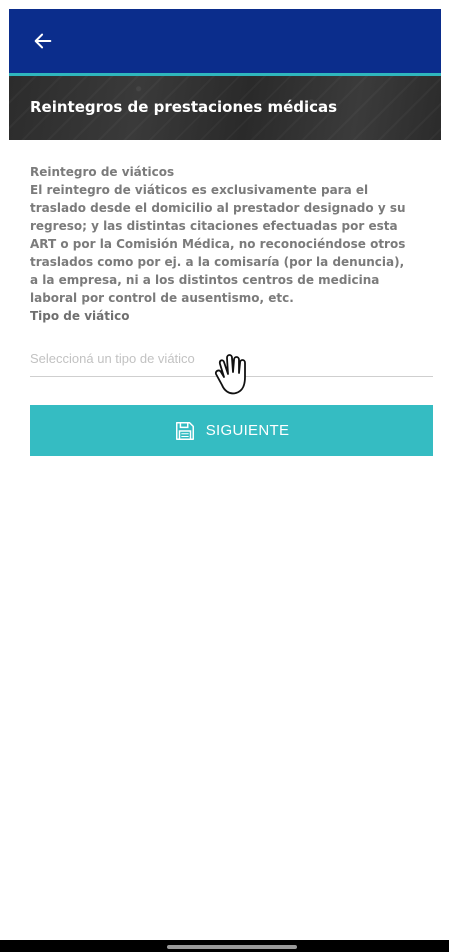  What do you see at coordinates (225, 41) in the screenshot?
I see `app-bar` at bounding box center [225, 41].